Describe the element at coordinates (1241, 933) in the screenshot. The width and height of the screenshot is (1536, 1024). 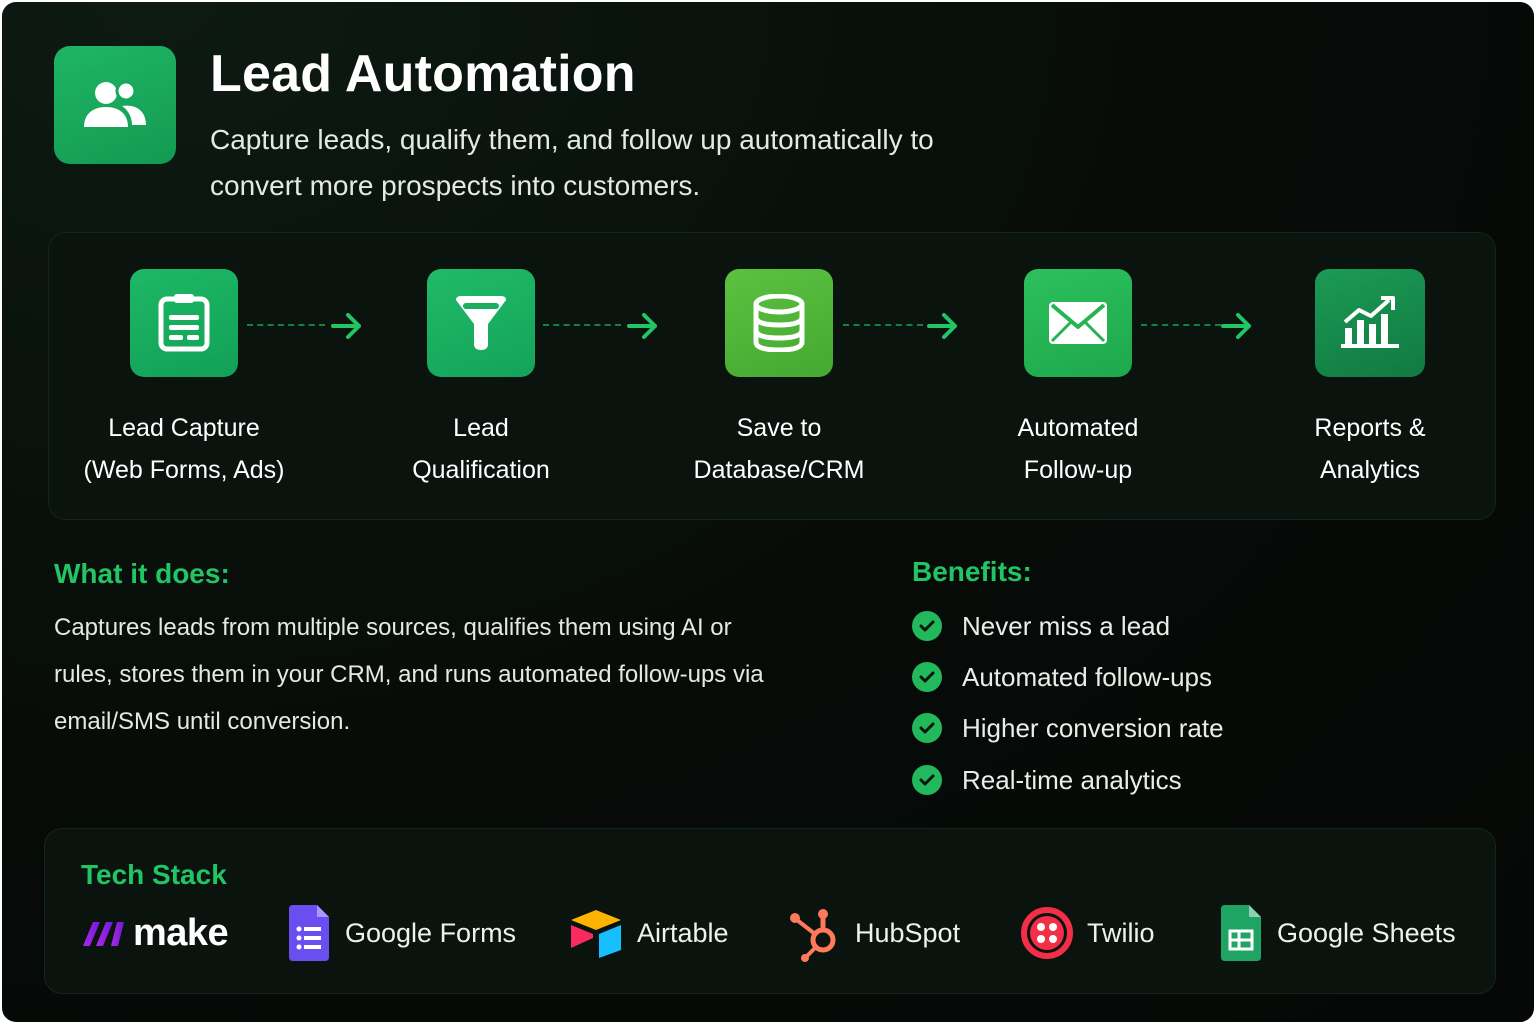
I see `google-sheets-icon` at that location.